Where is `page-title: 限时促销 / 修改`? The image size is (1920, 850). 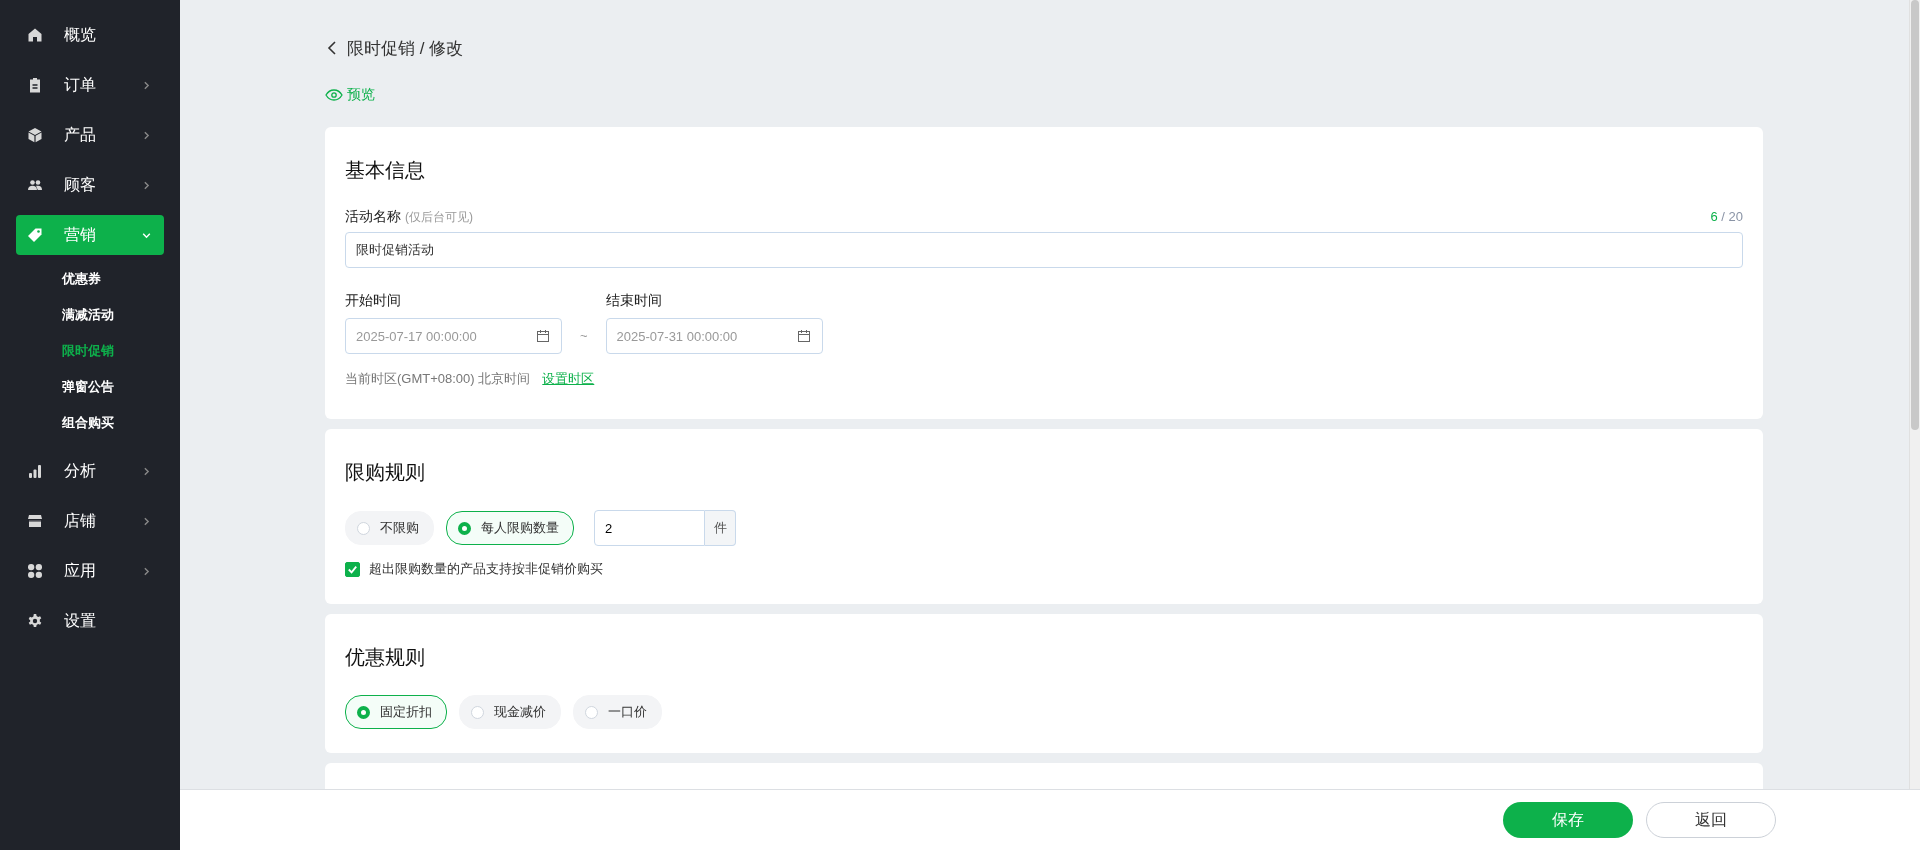
page-title: 限时促销 / 修改 is located at coordinates (405, 48).